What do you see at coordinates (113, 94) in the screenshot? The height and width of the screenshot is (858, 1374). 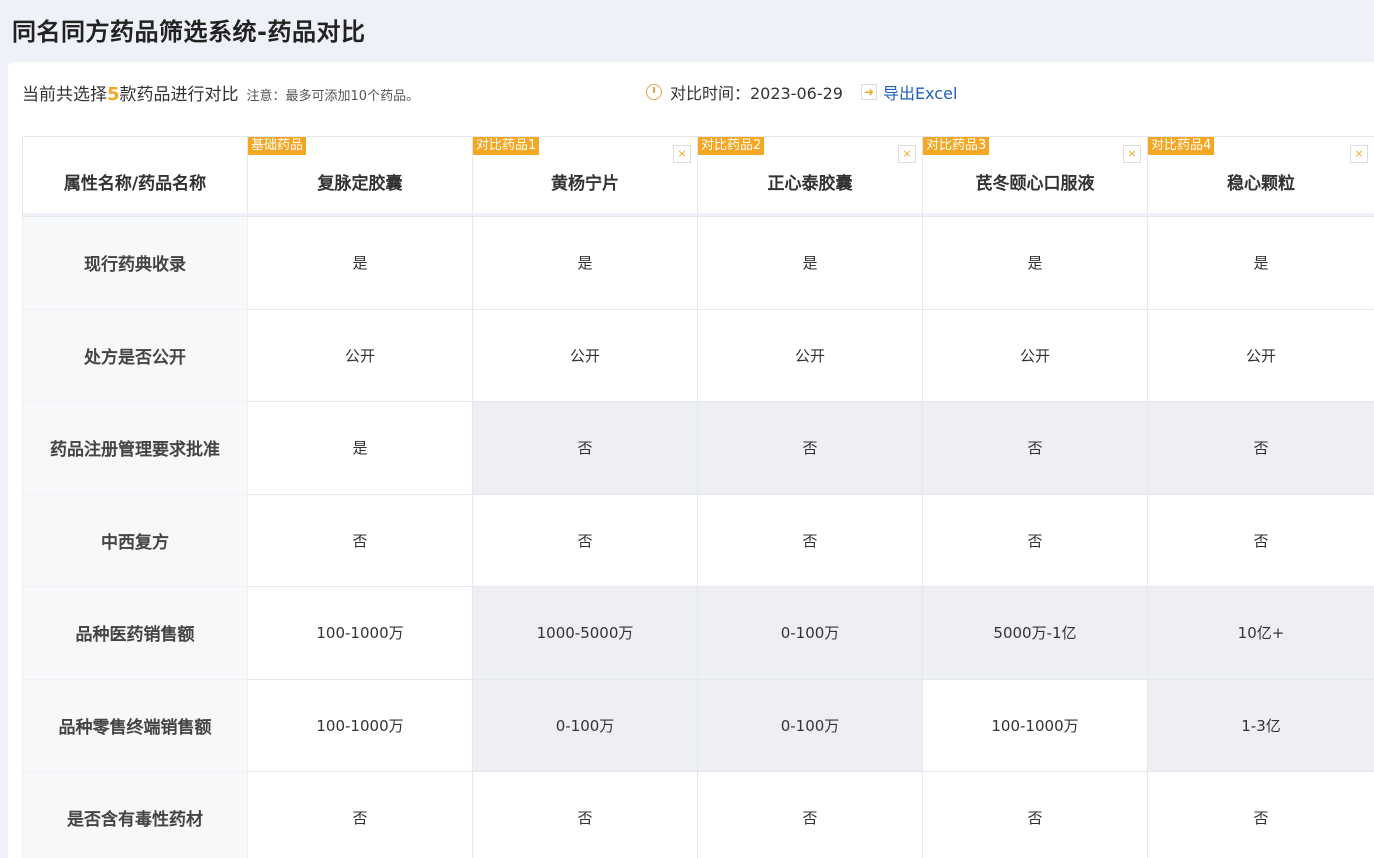 I see `selected-count: 5` at bounding box center [113, 94].